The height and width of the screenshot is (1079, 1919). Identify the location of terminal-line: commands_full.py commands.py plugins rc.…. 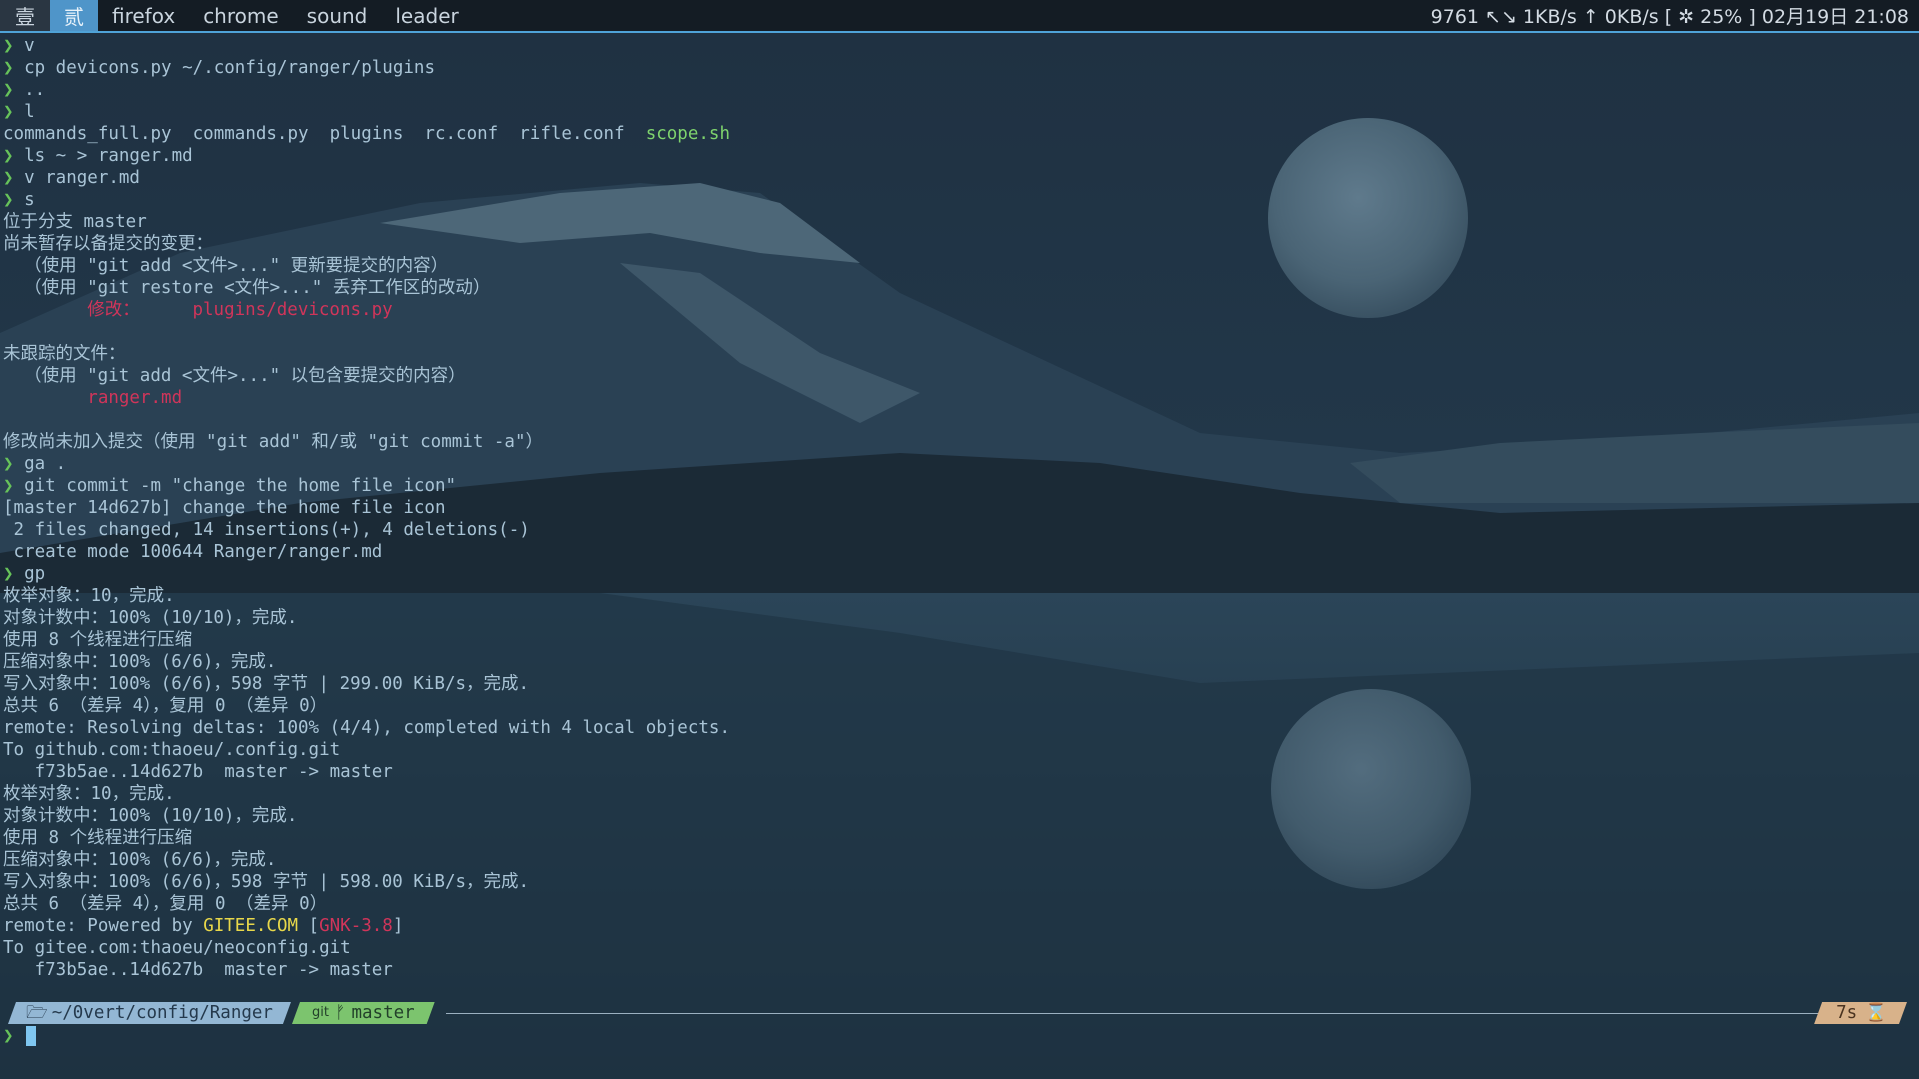
(958, 134).